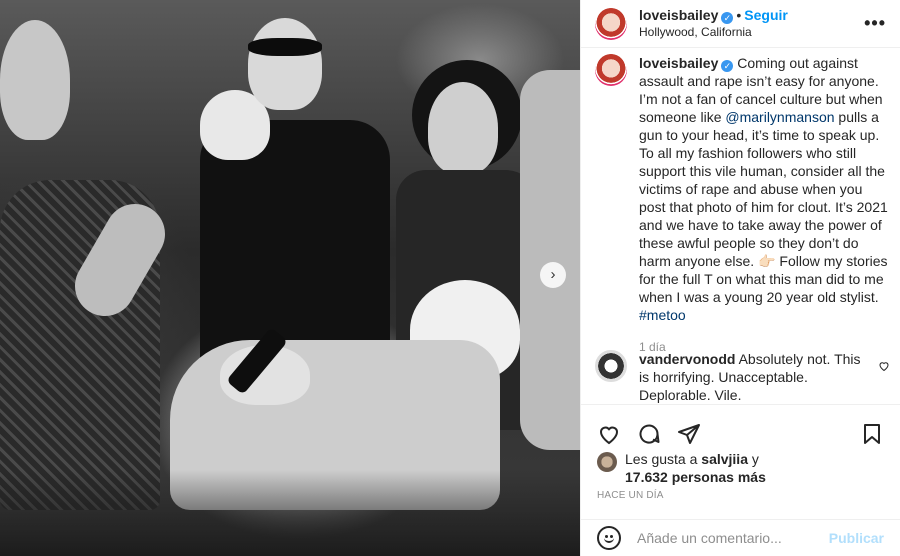 This screenshot has height=556, width=900. What do you see at coordinates (779, 117) in the screenshot?
I see `mention-link: @marilynmanson` at bounding box center [779, 117].